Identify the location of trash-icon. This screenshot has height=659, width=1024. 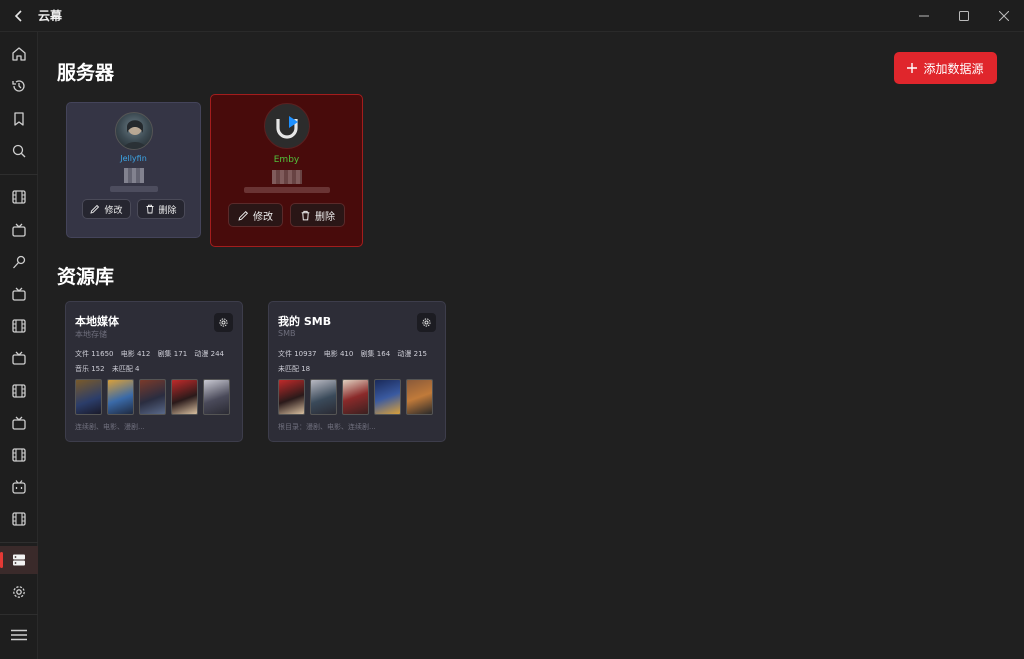
(305, 215).